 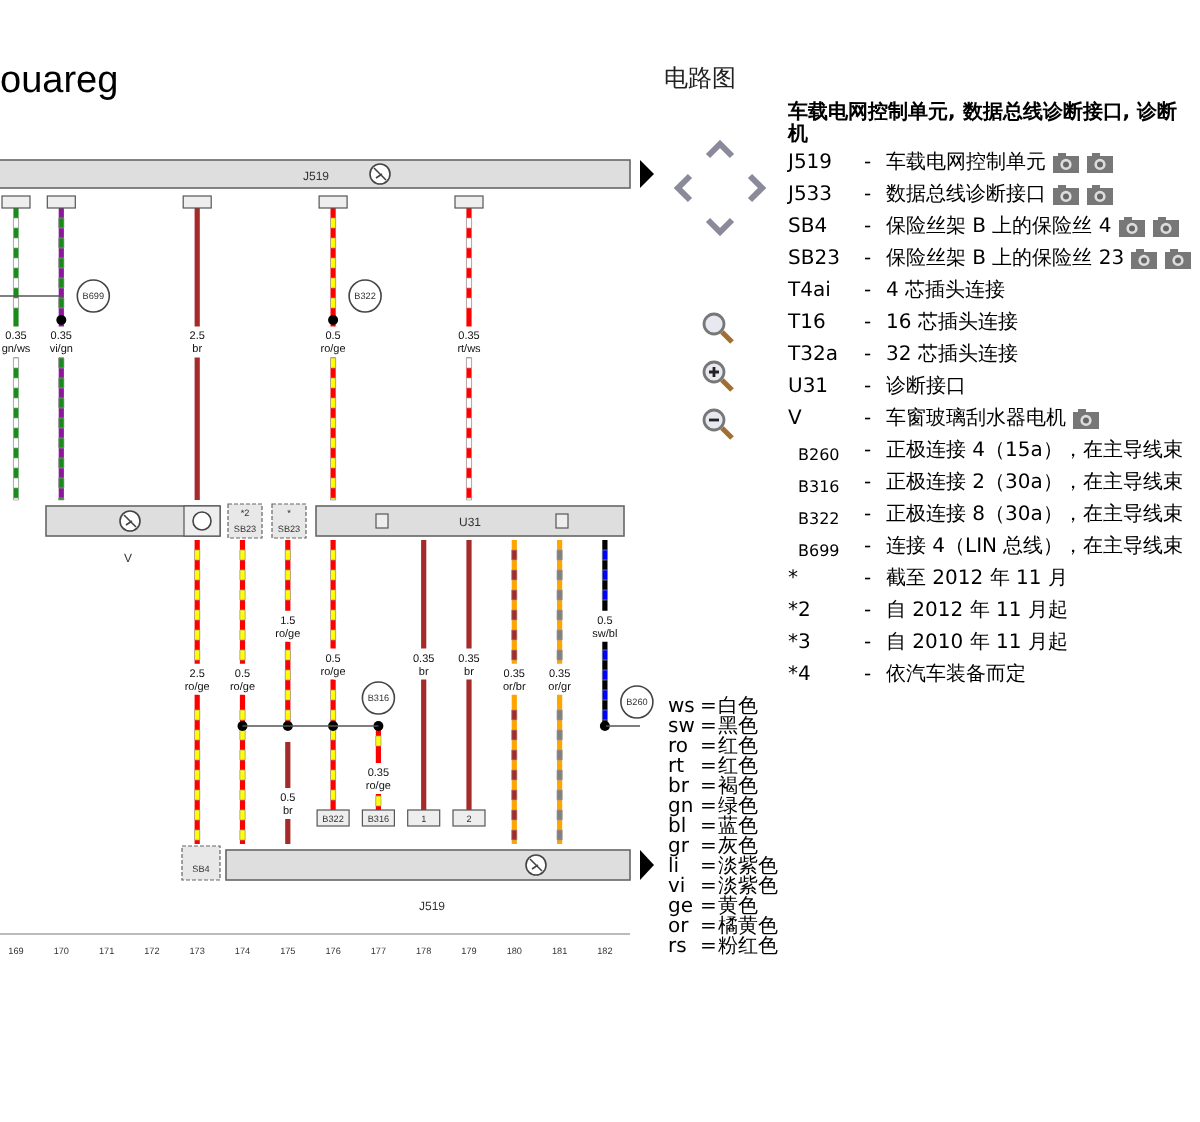 I want to click on component-description: 连接 4（LIN 总线），在主导线束, so click(x=1035, y=546).